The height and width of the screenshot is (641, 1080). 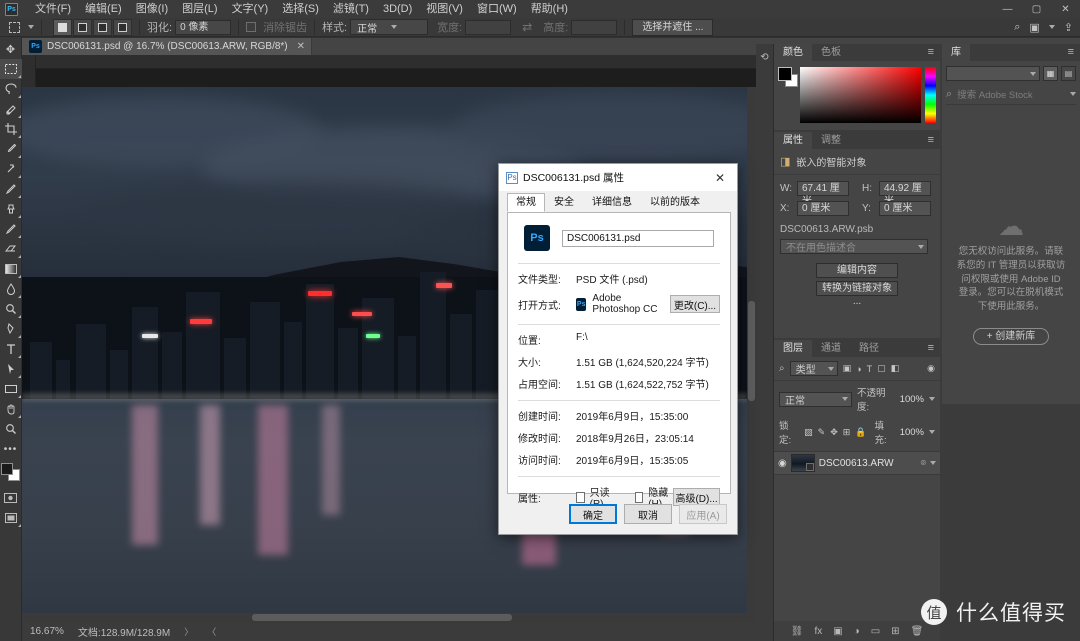 What do you see at coordinates (1017, 27) in the screenshot?
I see `search-icon: ⌕` at bounding box center [1017, 27].